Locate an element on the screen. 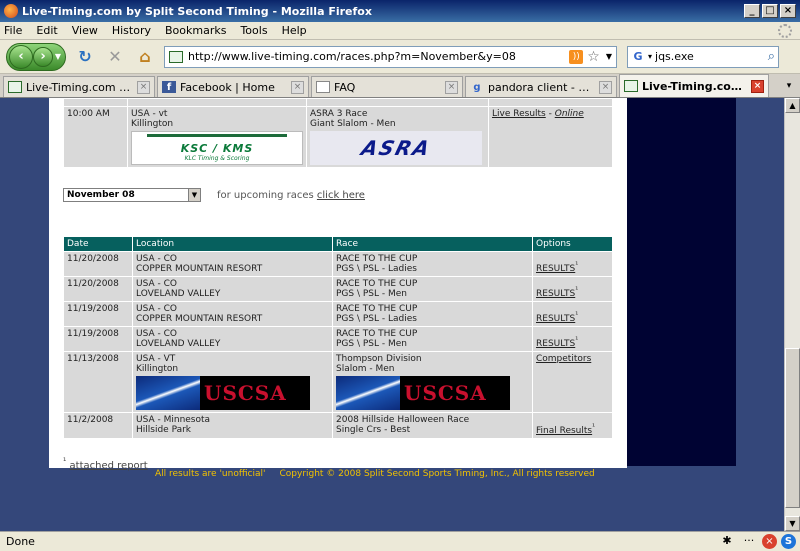 Image resolution: width=800 pixels, height=551 pixels. scrollbar-thumb is located at coordinates (792, 428).